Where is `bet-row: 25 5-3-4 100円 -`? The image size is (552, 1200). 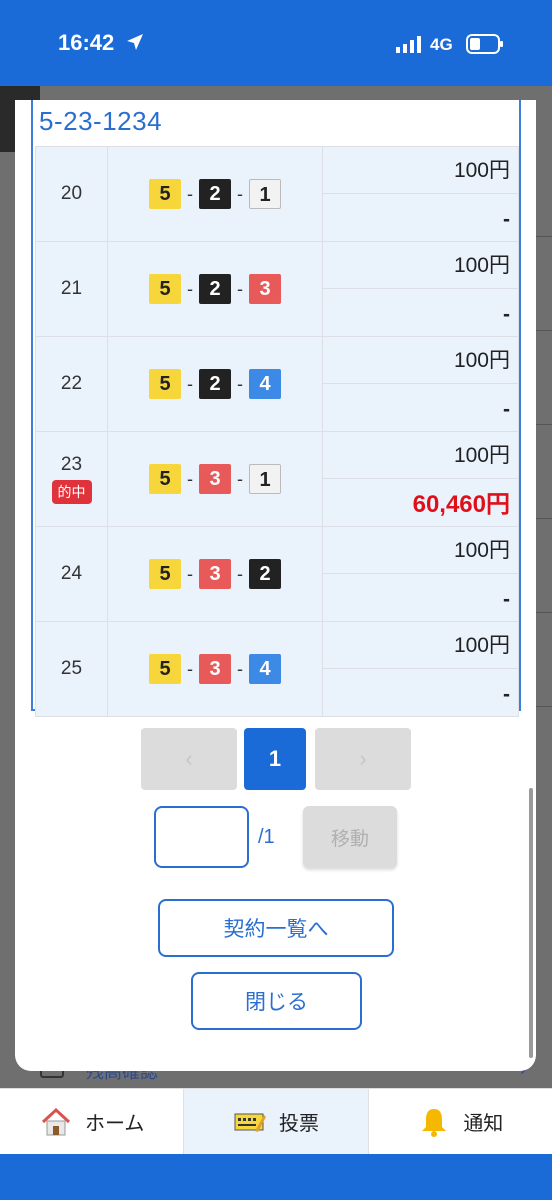 bet-row: 25 5-3-4 100円 - is located at coordinates (277, 669).